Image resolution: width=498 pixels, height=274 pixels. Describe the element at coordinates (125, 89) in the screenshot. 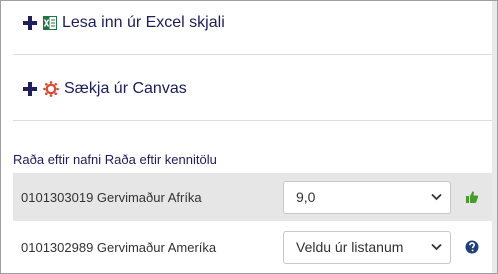

I see `canvas-import-link: Sækja úr Canvas` at that location.